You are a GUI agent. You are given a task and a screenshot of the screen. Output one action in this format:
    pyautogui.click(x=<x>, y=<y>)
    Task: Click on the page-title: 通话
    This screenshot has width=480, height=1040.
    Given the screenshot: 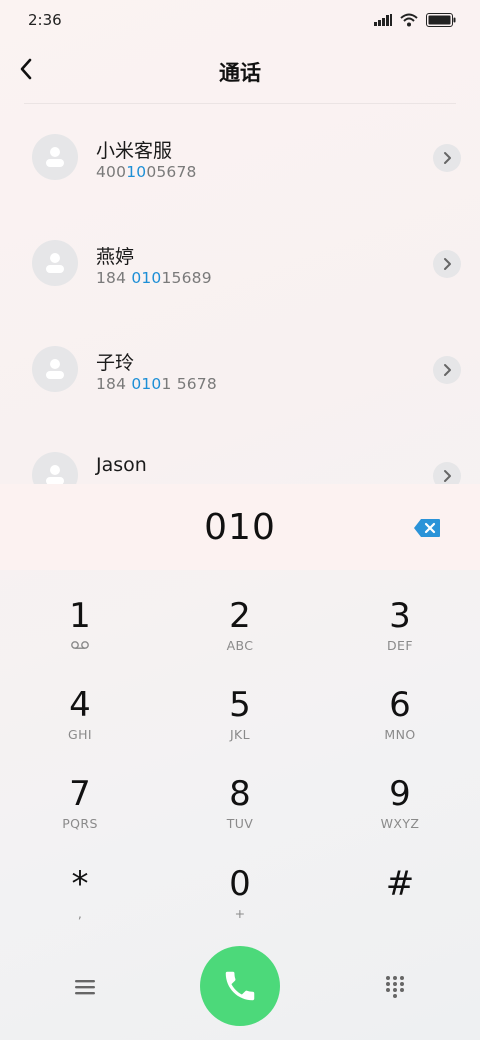 What is the action you would take?
    pyautogui.click(x=240, y=73)
    